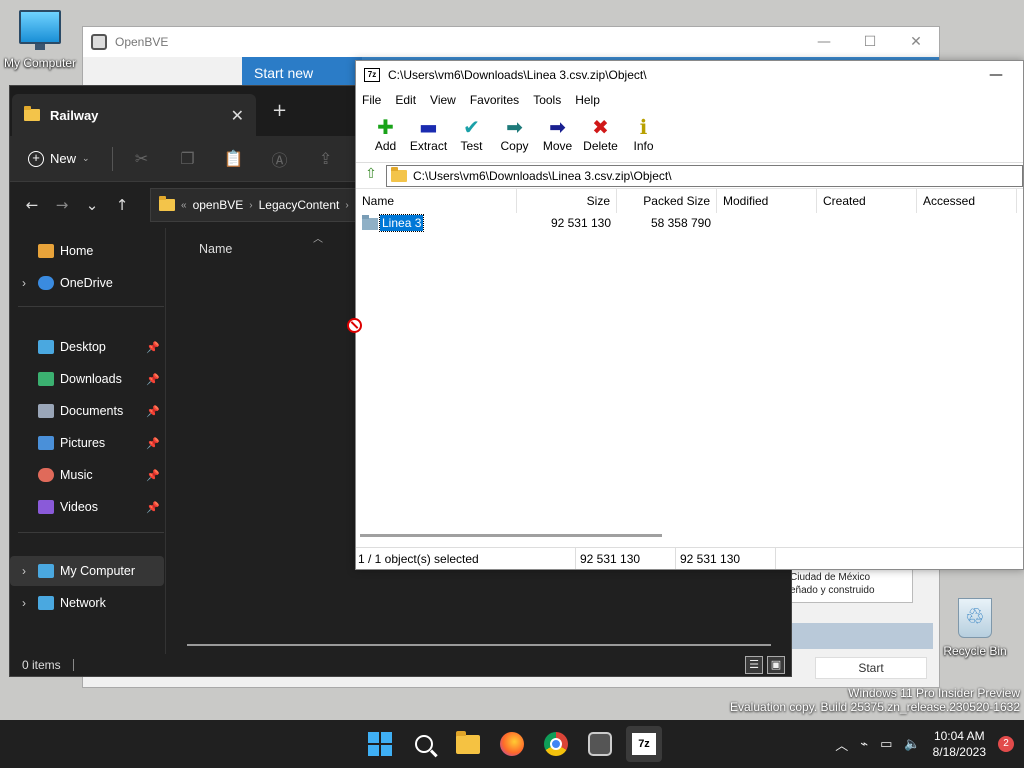 Image resolution: width=1024 pixels, height=768 pixels. I want to click on openbve-progress-bar, so click(862, 636).